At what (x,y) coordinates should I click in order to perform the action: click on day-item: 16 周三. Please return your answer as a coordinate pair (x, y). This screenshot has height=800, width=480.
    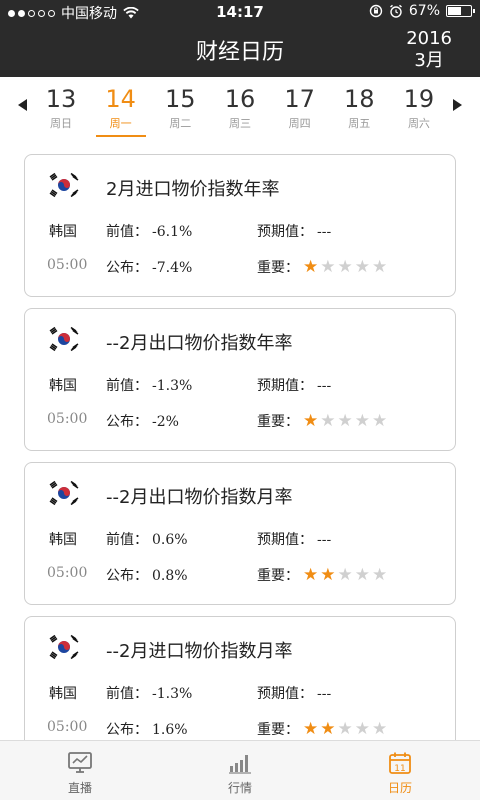
    Looking at the image, I should click on (240, 110).